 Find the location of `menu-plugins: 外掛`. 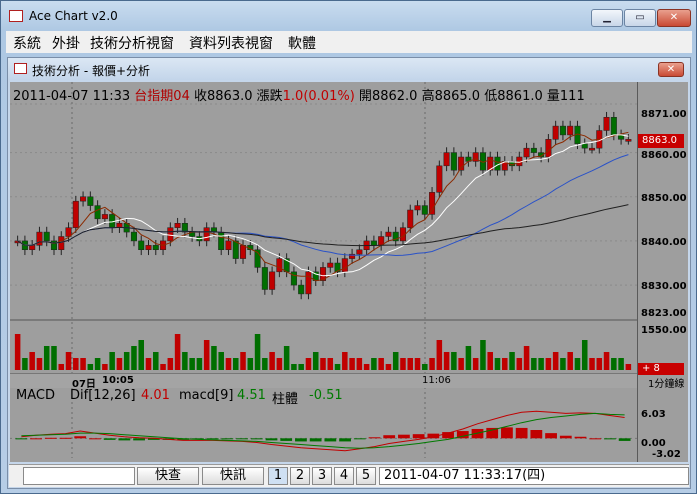

menu-plugins: 外掛 is located at coordinates (66, 43).